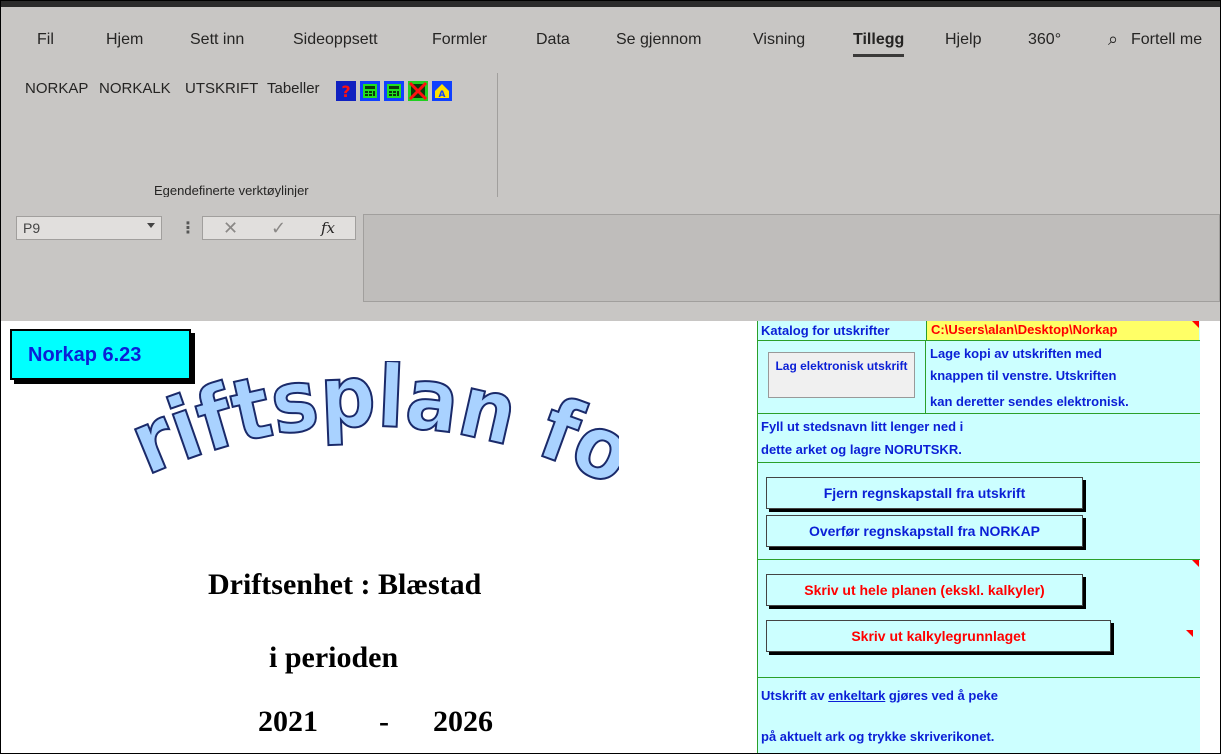 Image resolution: width=1221 pixels, height=754 pixels. Describe the element at coordinates (1029, 401) in the screenshot. I see `electronic-desc-3: kan deretter sendes elektronisk.` at that location.